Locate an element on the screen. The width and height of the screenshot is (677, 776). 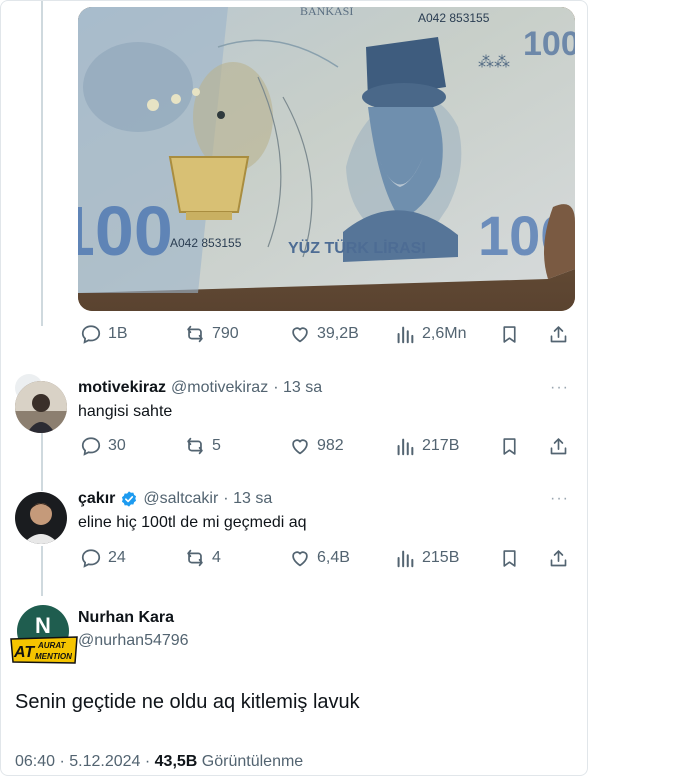
reply-header: çakır @saltcakir · 13 sa is located at coordinates (175, 499).